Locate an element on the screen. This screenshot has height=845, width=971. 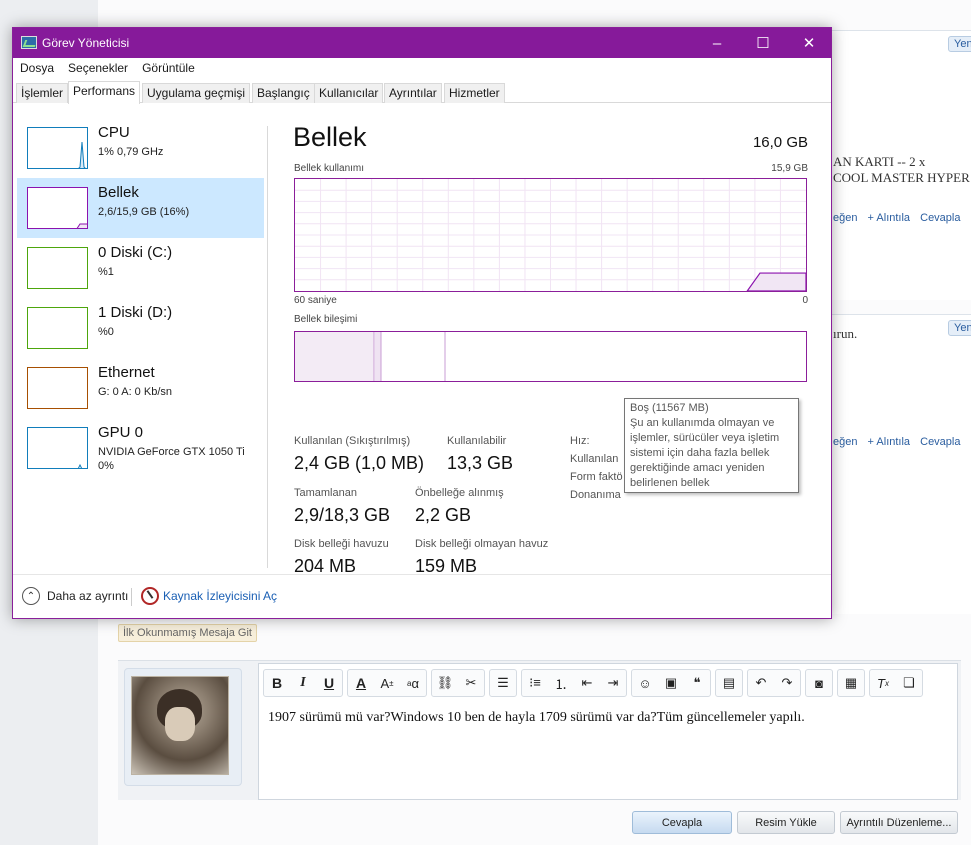
font-size-icon: A ± is located at coordinates (387, 683).